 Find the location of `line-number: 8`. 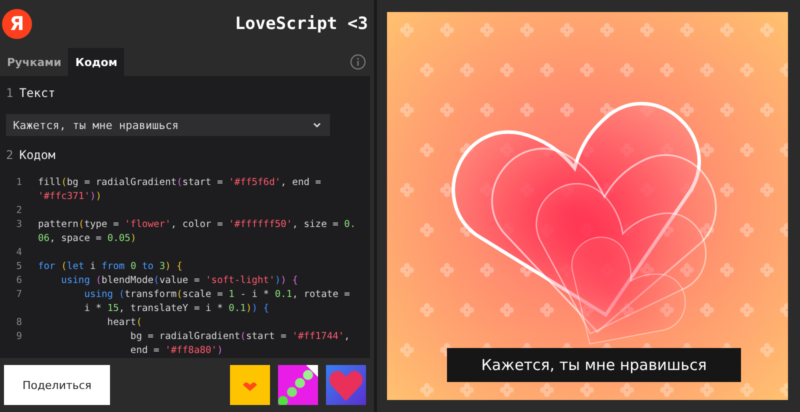

line-number: 8 is located at coordinates (19, 322).